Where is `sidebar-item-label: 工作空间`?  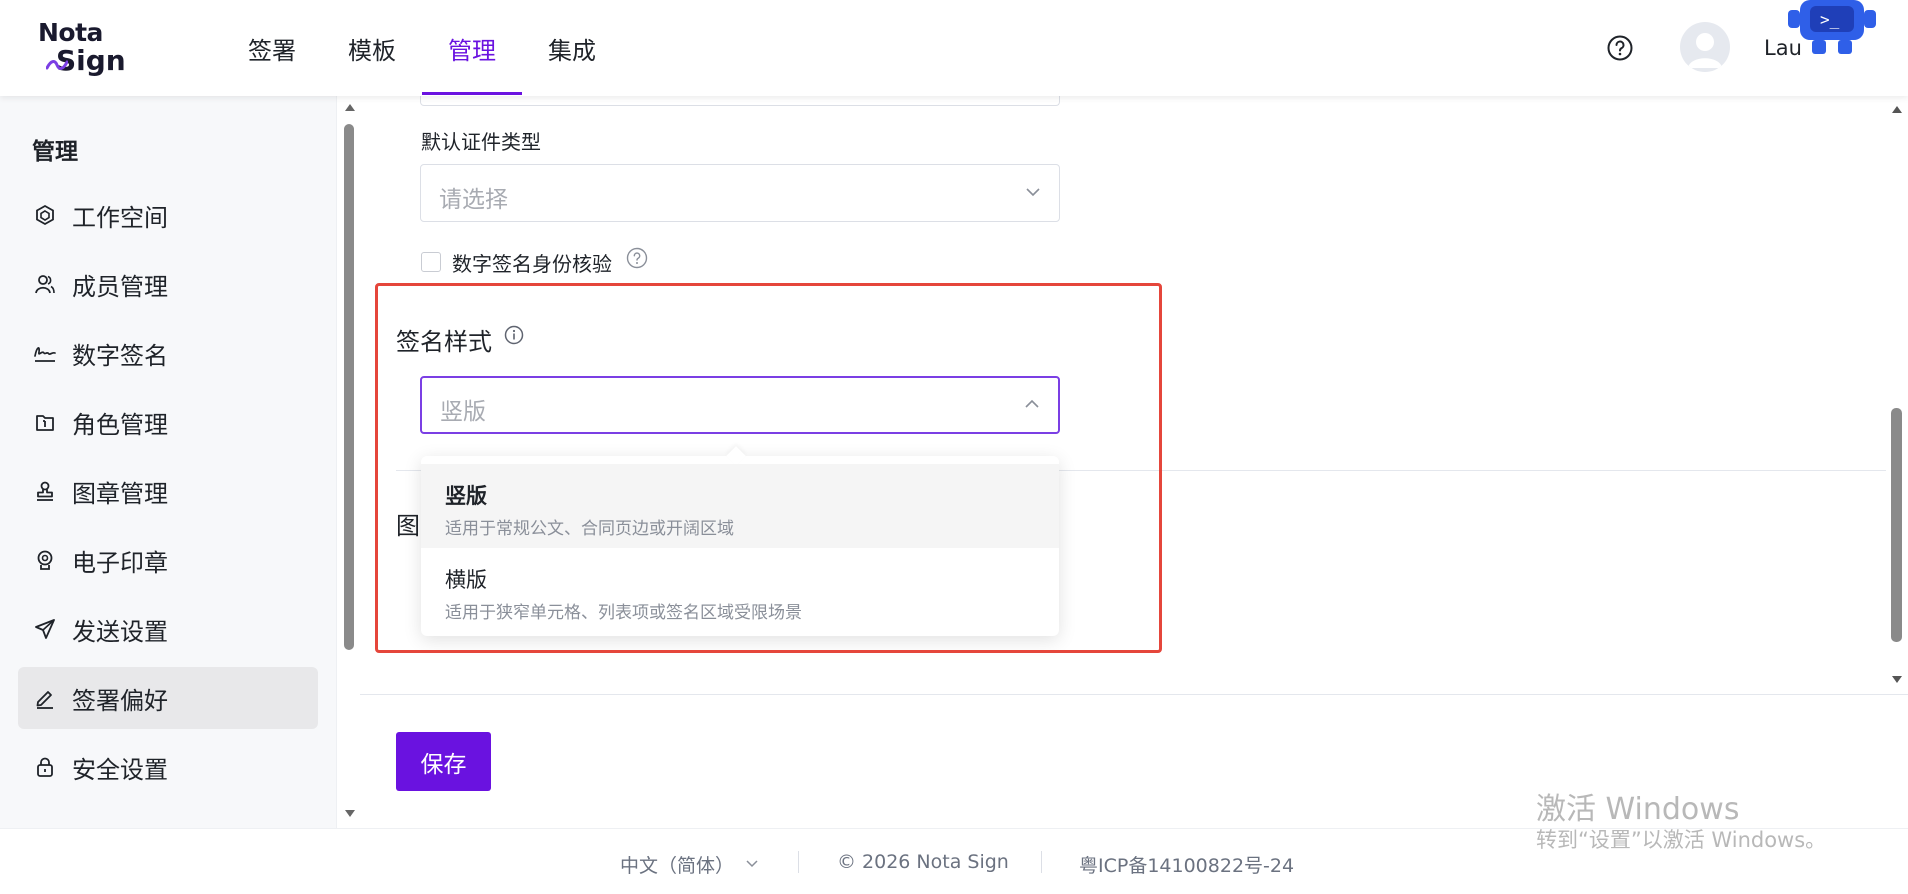
sidebar-item-label: 工作空间 is located at coordinates (120, 217).